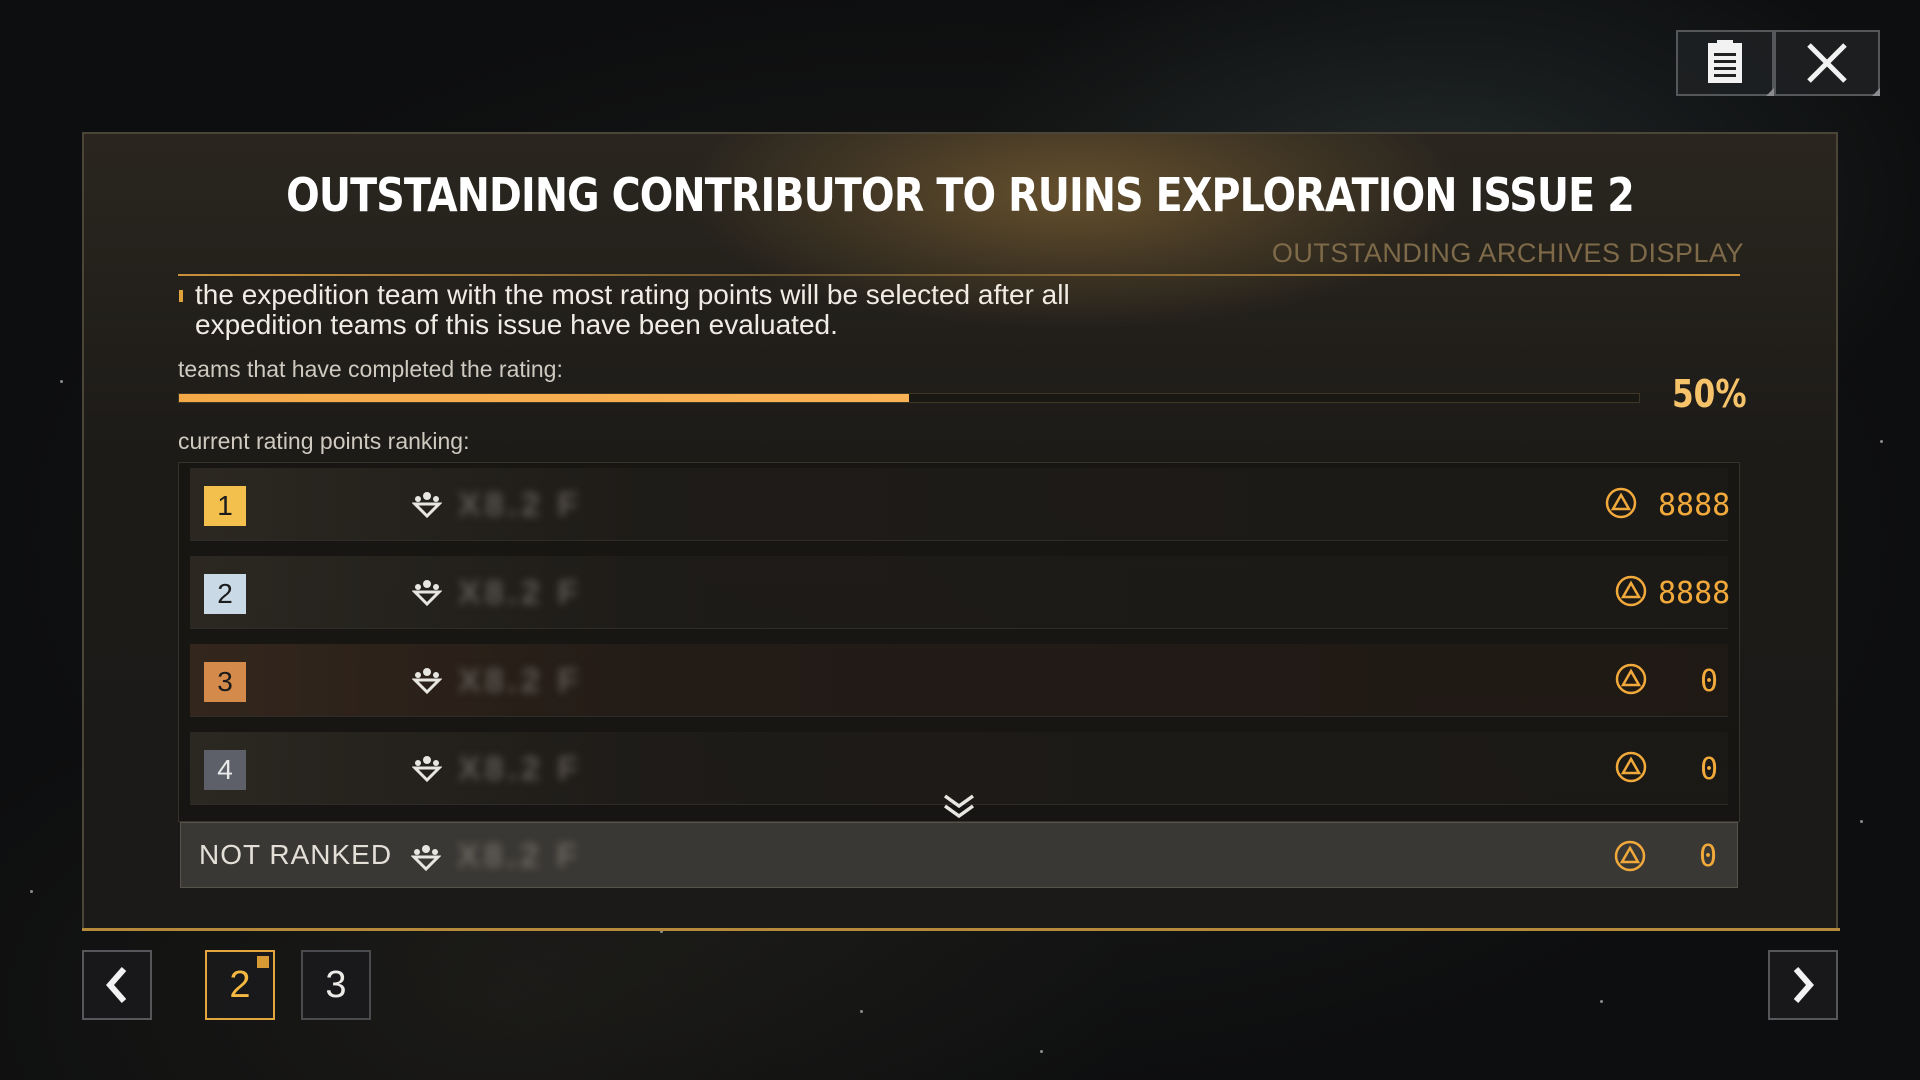 The image size is (1920, 1080). Describe the element at coordinates (225, 682) in the screenshot. I see `rank-badge: 3` at that location.